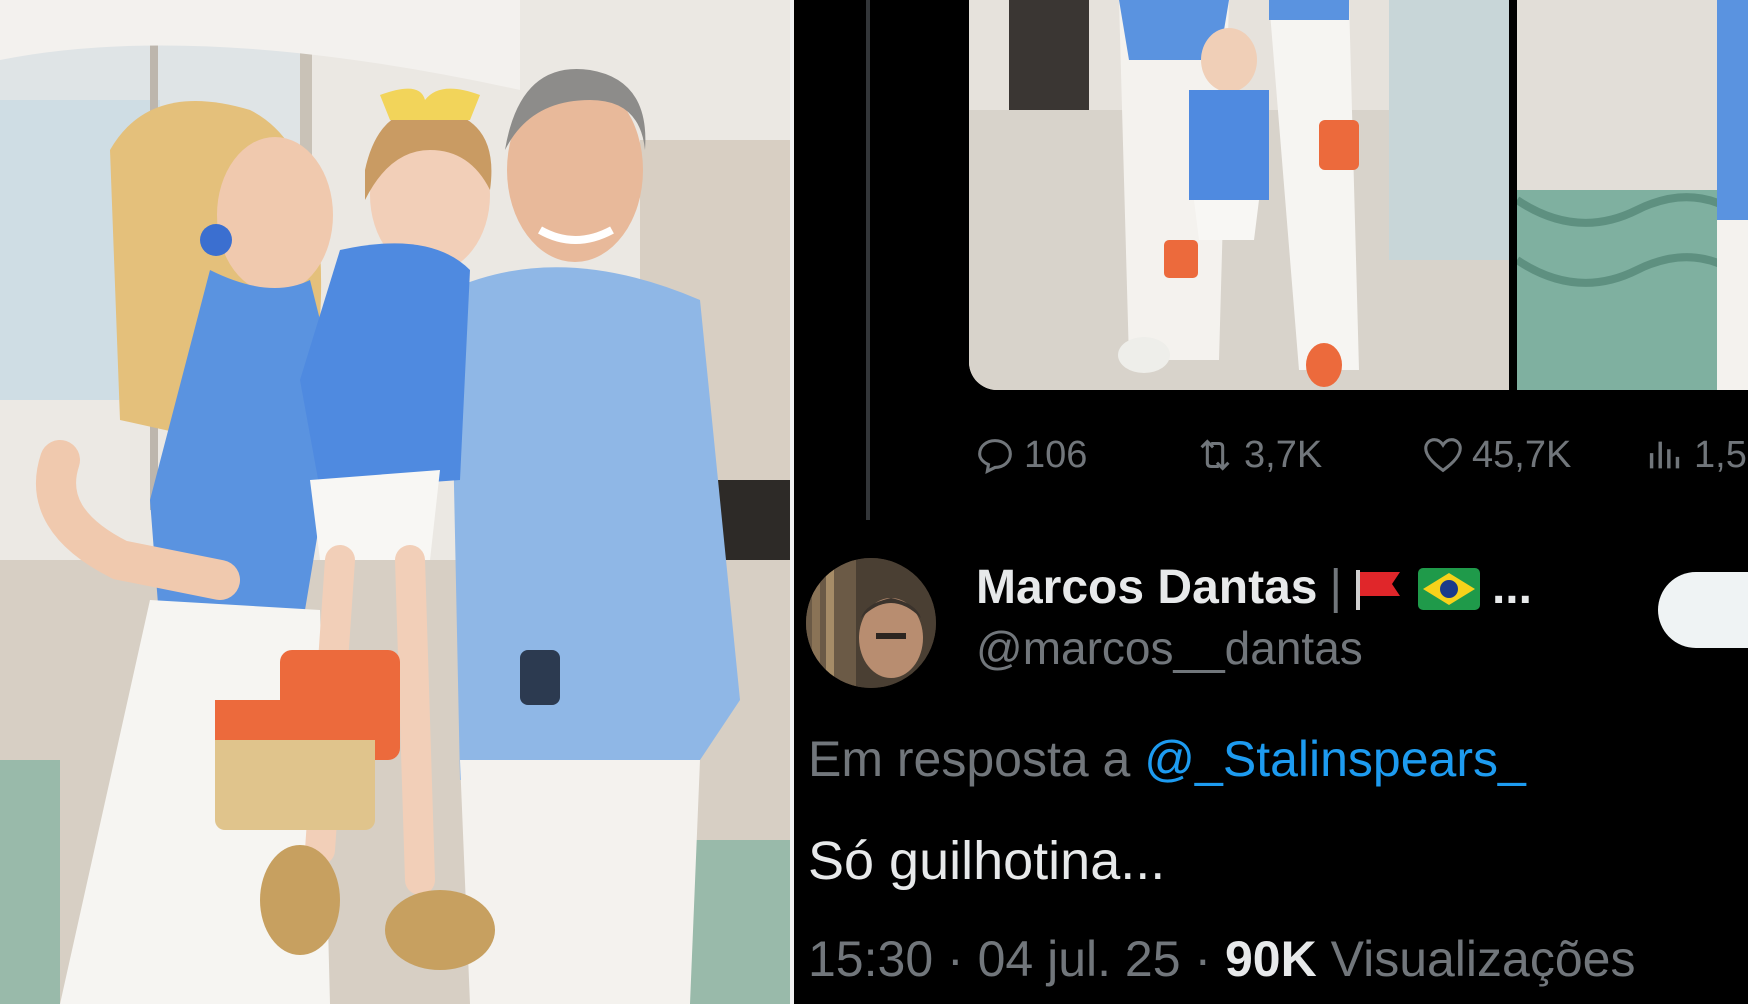  I want to click on retweet-count: 3,7K, so click(1283, 454).